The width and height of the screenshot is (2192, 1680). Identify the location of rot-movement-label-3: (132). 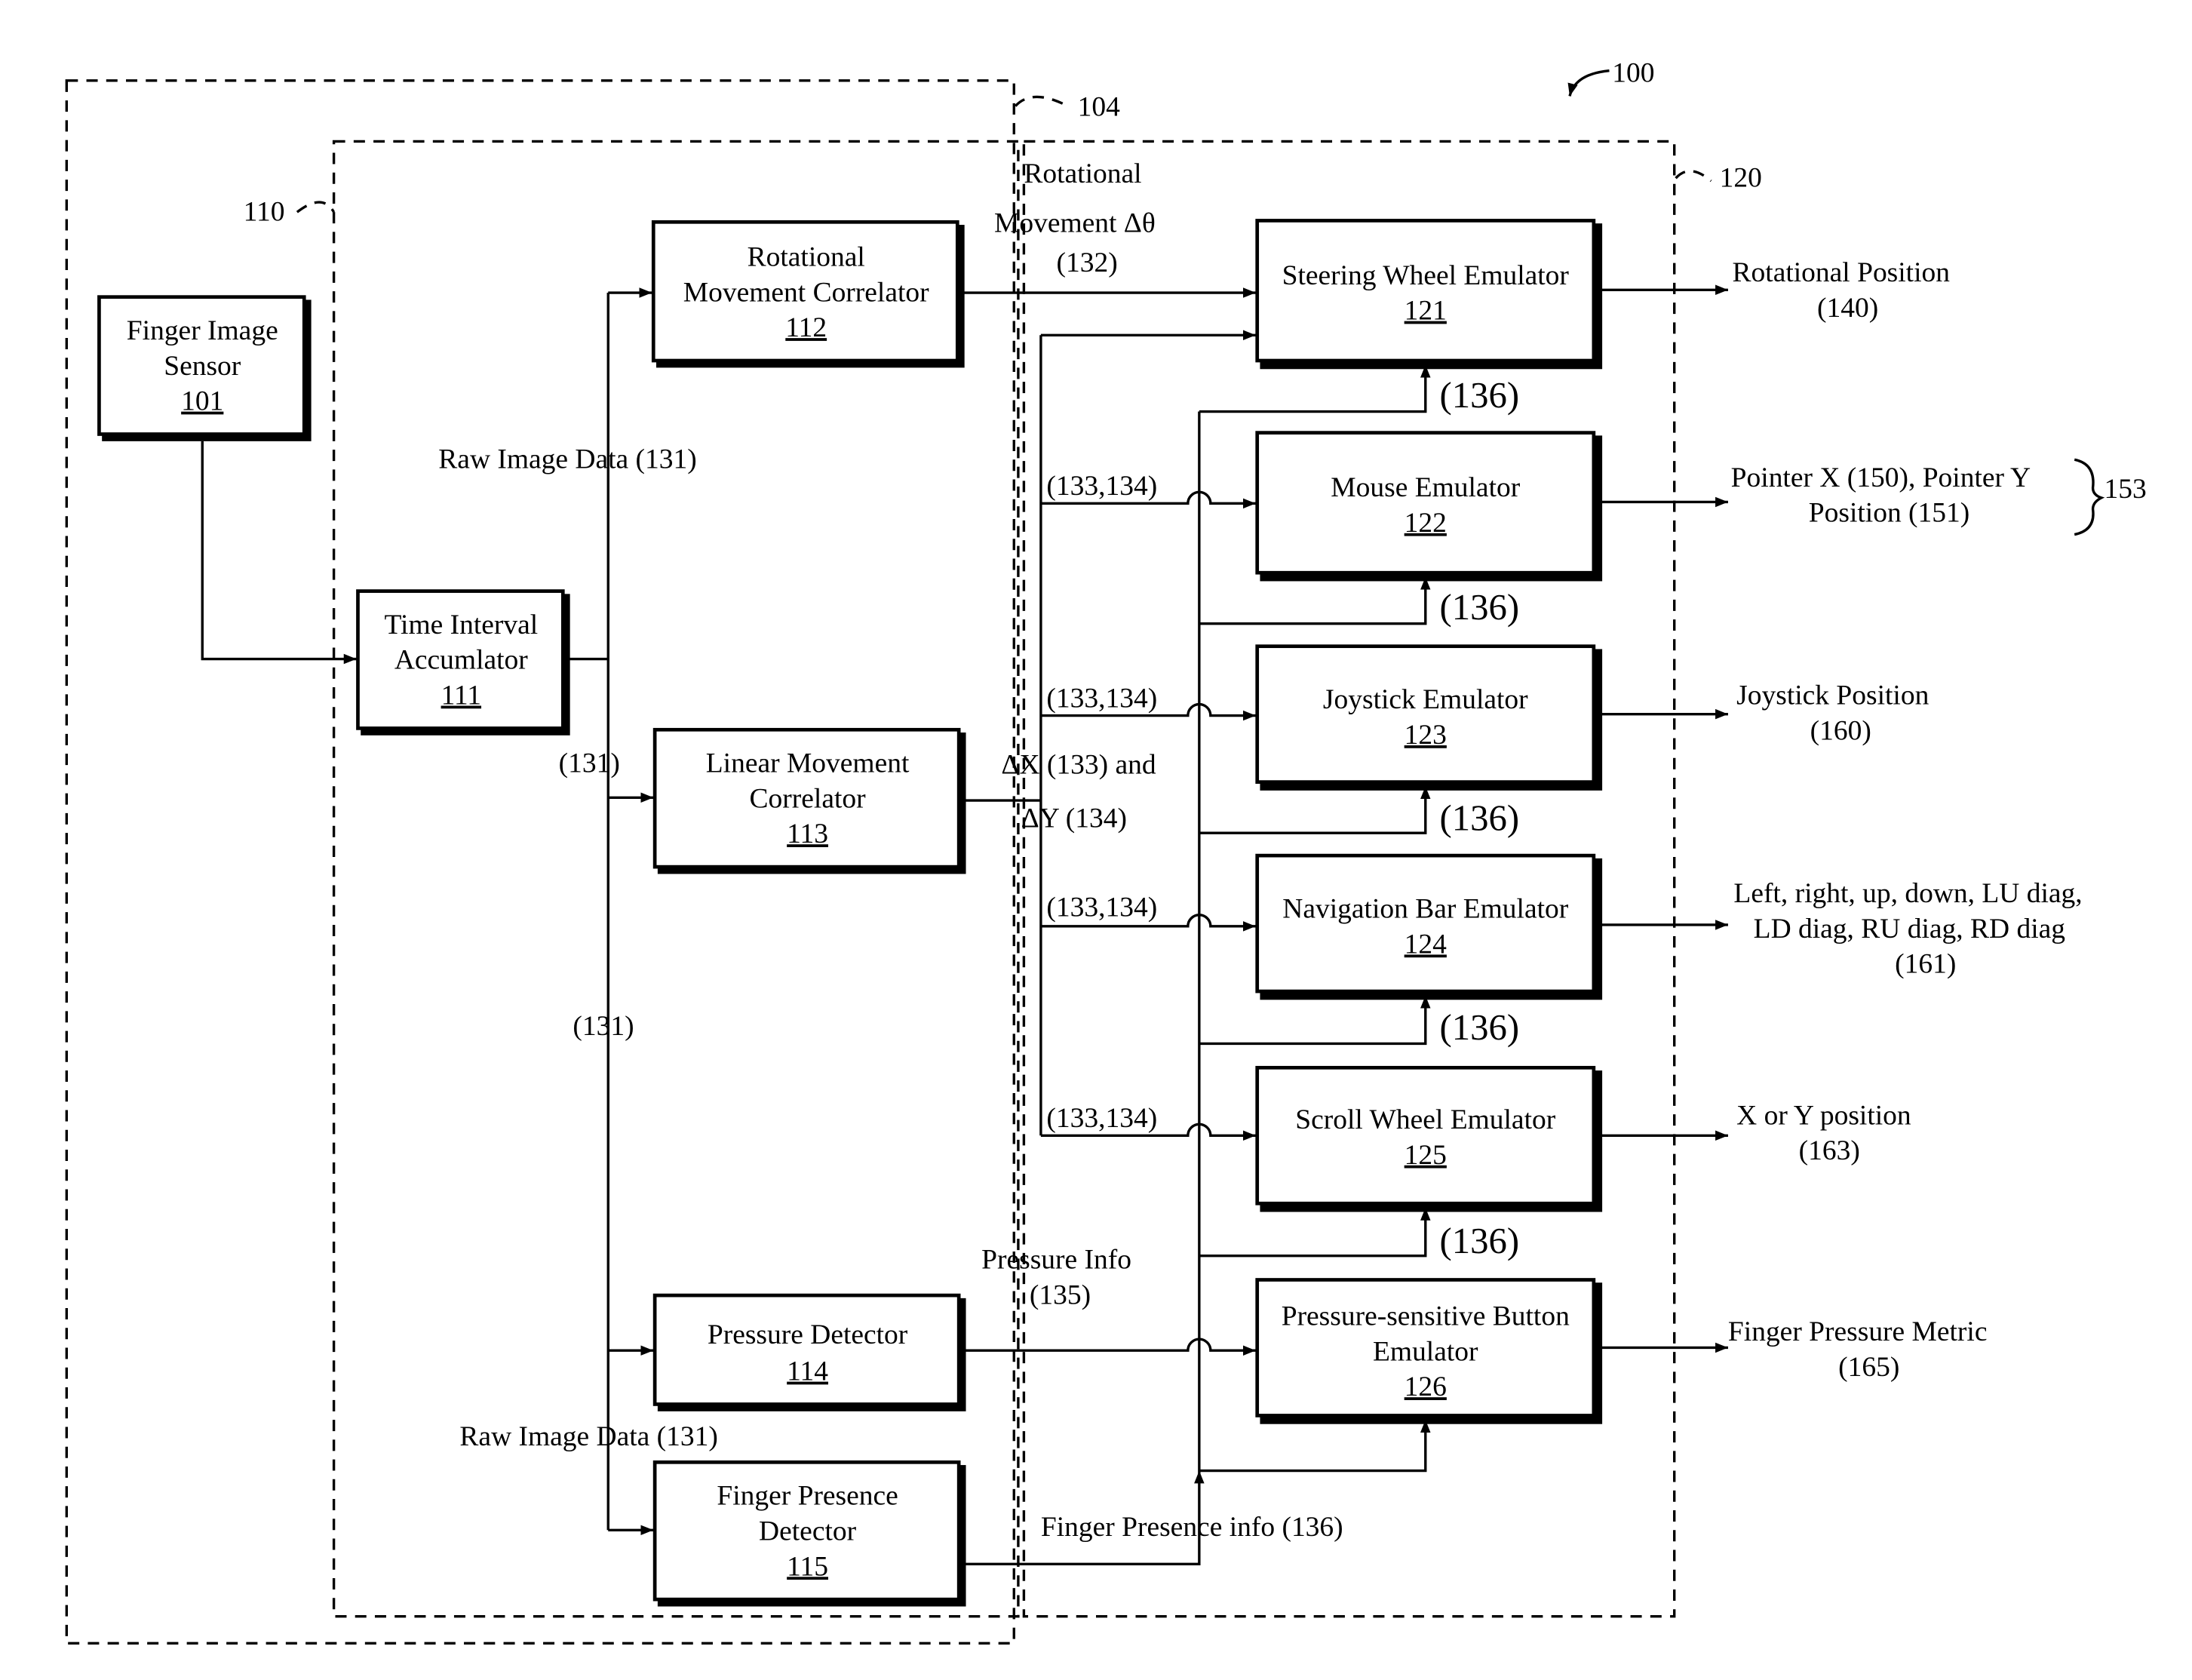
(1087, 262).